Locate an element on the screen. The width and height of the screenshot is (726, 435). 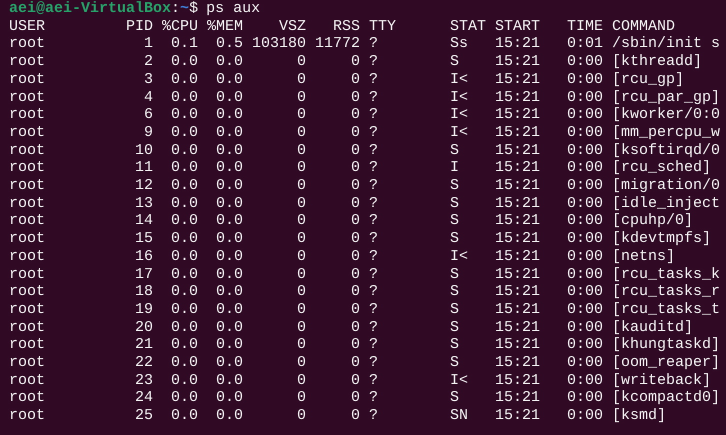
column-header: PID is located at coordinates (138, 27).